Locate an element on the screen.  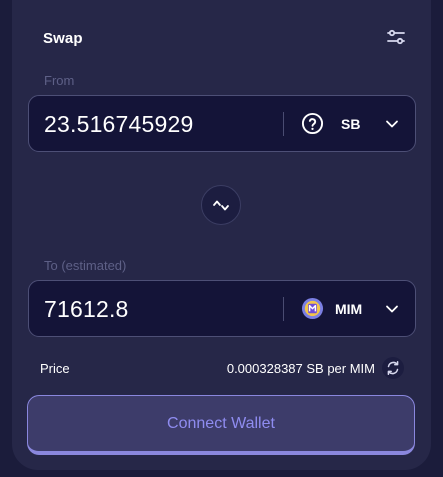
connect-wallet-button: Connect Wallet is located at coordinates (221, 425).